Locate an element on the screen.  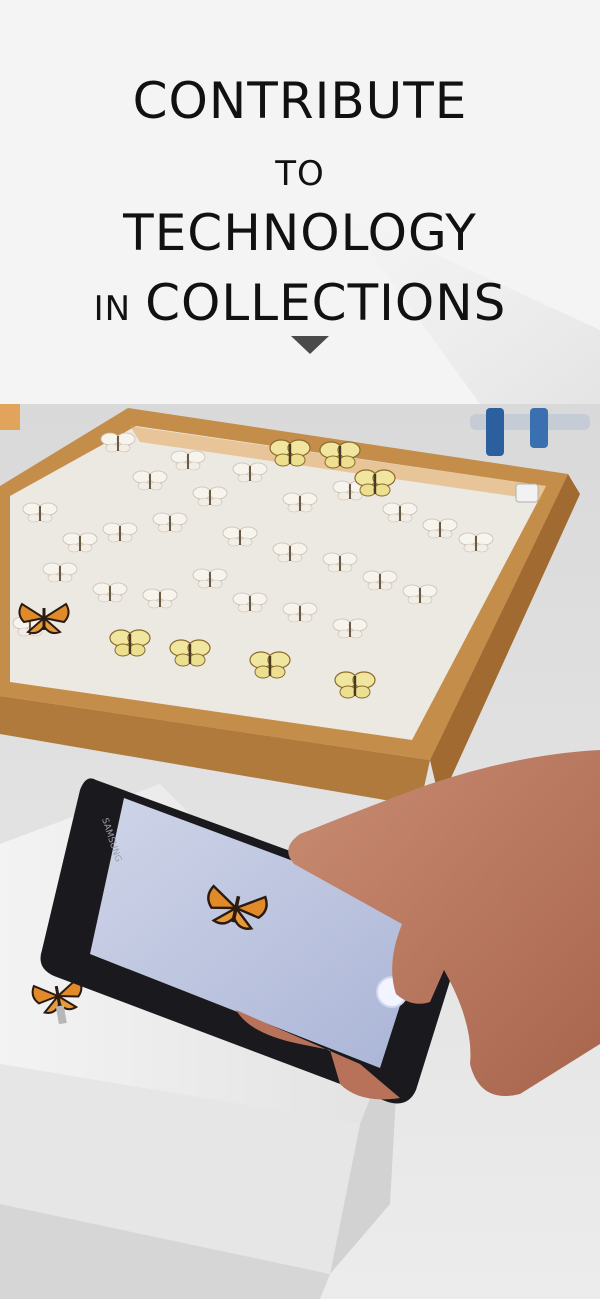
headline-line-3: TECHNOLOGY is located at coordinates (300, 233).